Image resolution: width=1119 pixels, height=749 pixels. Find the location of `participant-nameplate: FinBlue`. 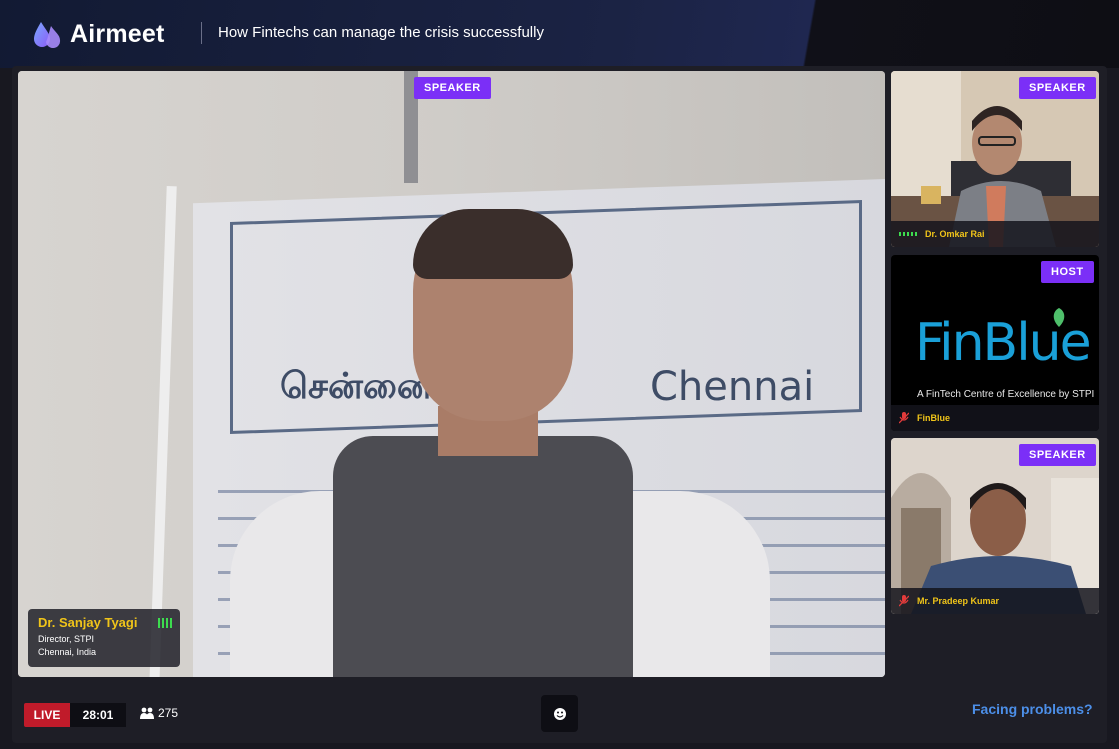

participant-nameplate: FinBlue is located at coordinates (995, 418).